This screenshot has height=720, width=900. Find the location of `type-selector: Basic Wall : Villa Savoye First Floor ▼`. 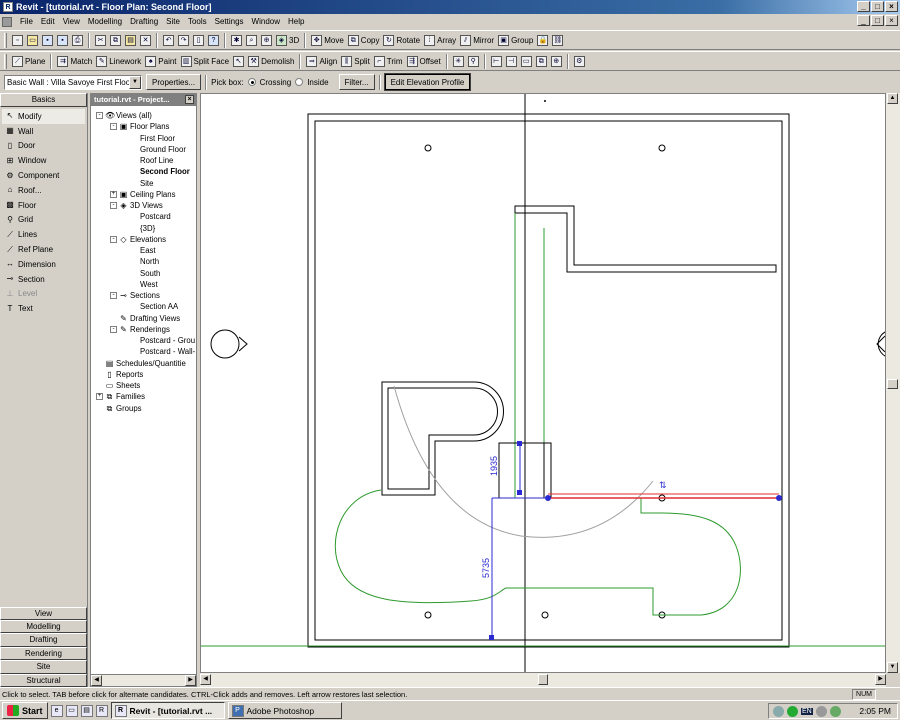

type-selector: Basic Wall : Villa Savoye First Floor ▼ is located at coordinates (73, 82).